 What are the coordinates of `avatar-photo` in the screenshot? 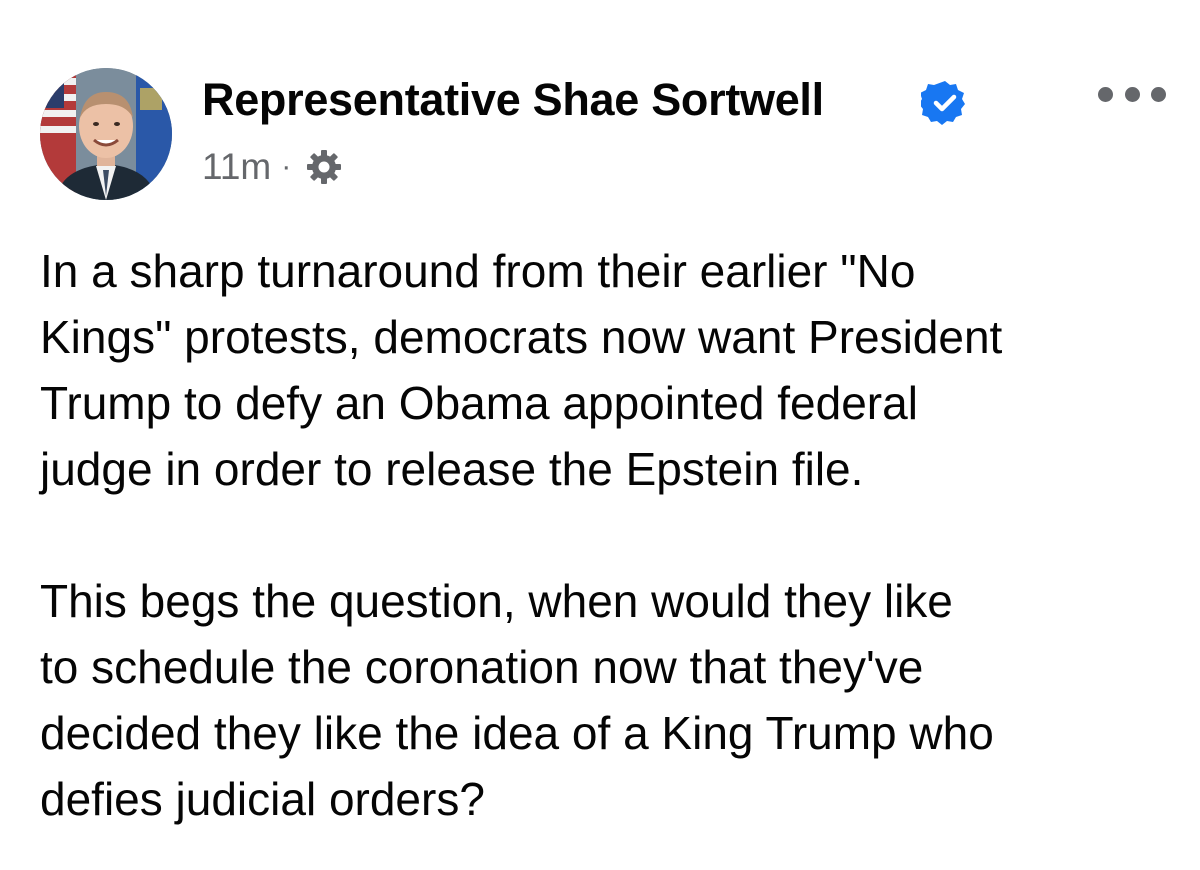 It's located at (106, 134).